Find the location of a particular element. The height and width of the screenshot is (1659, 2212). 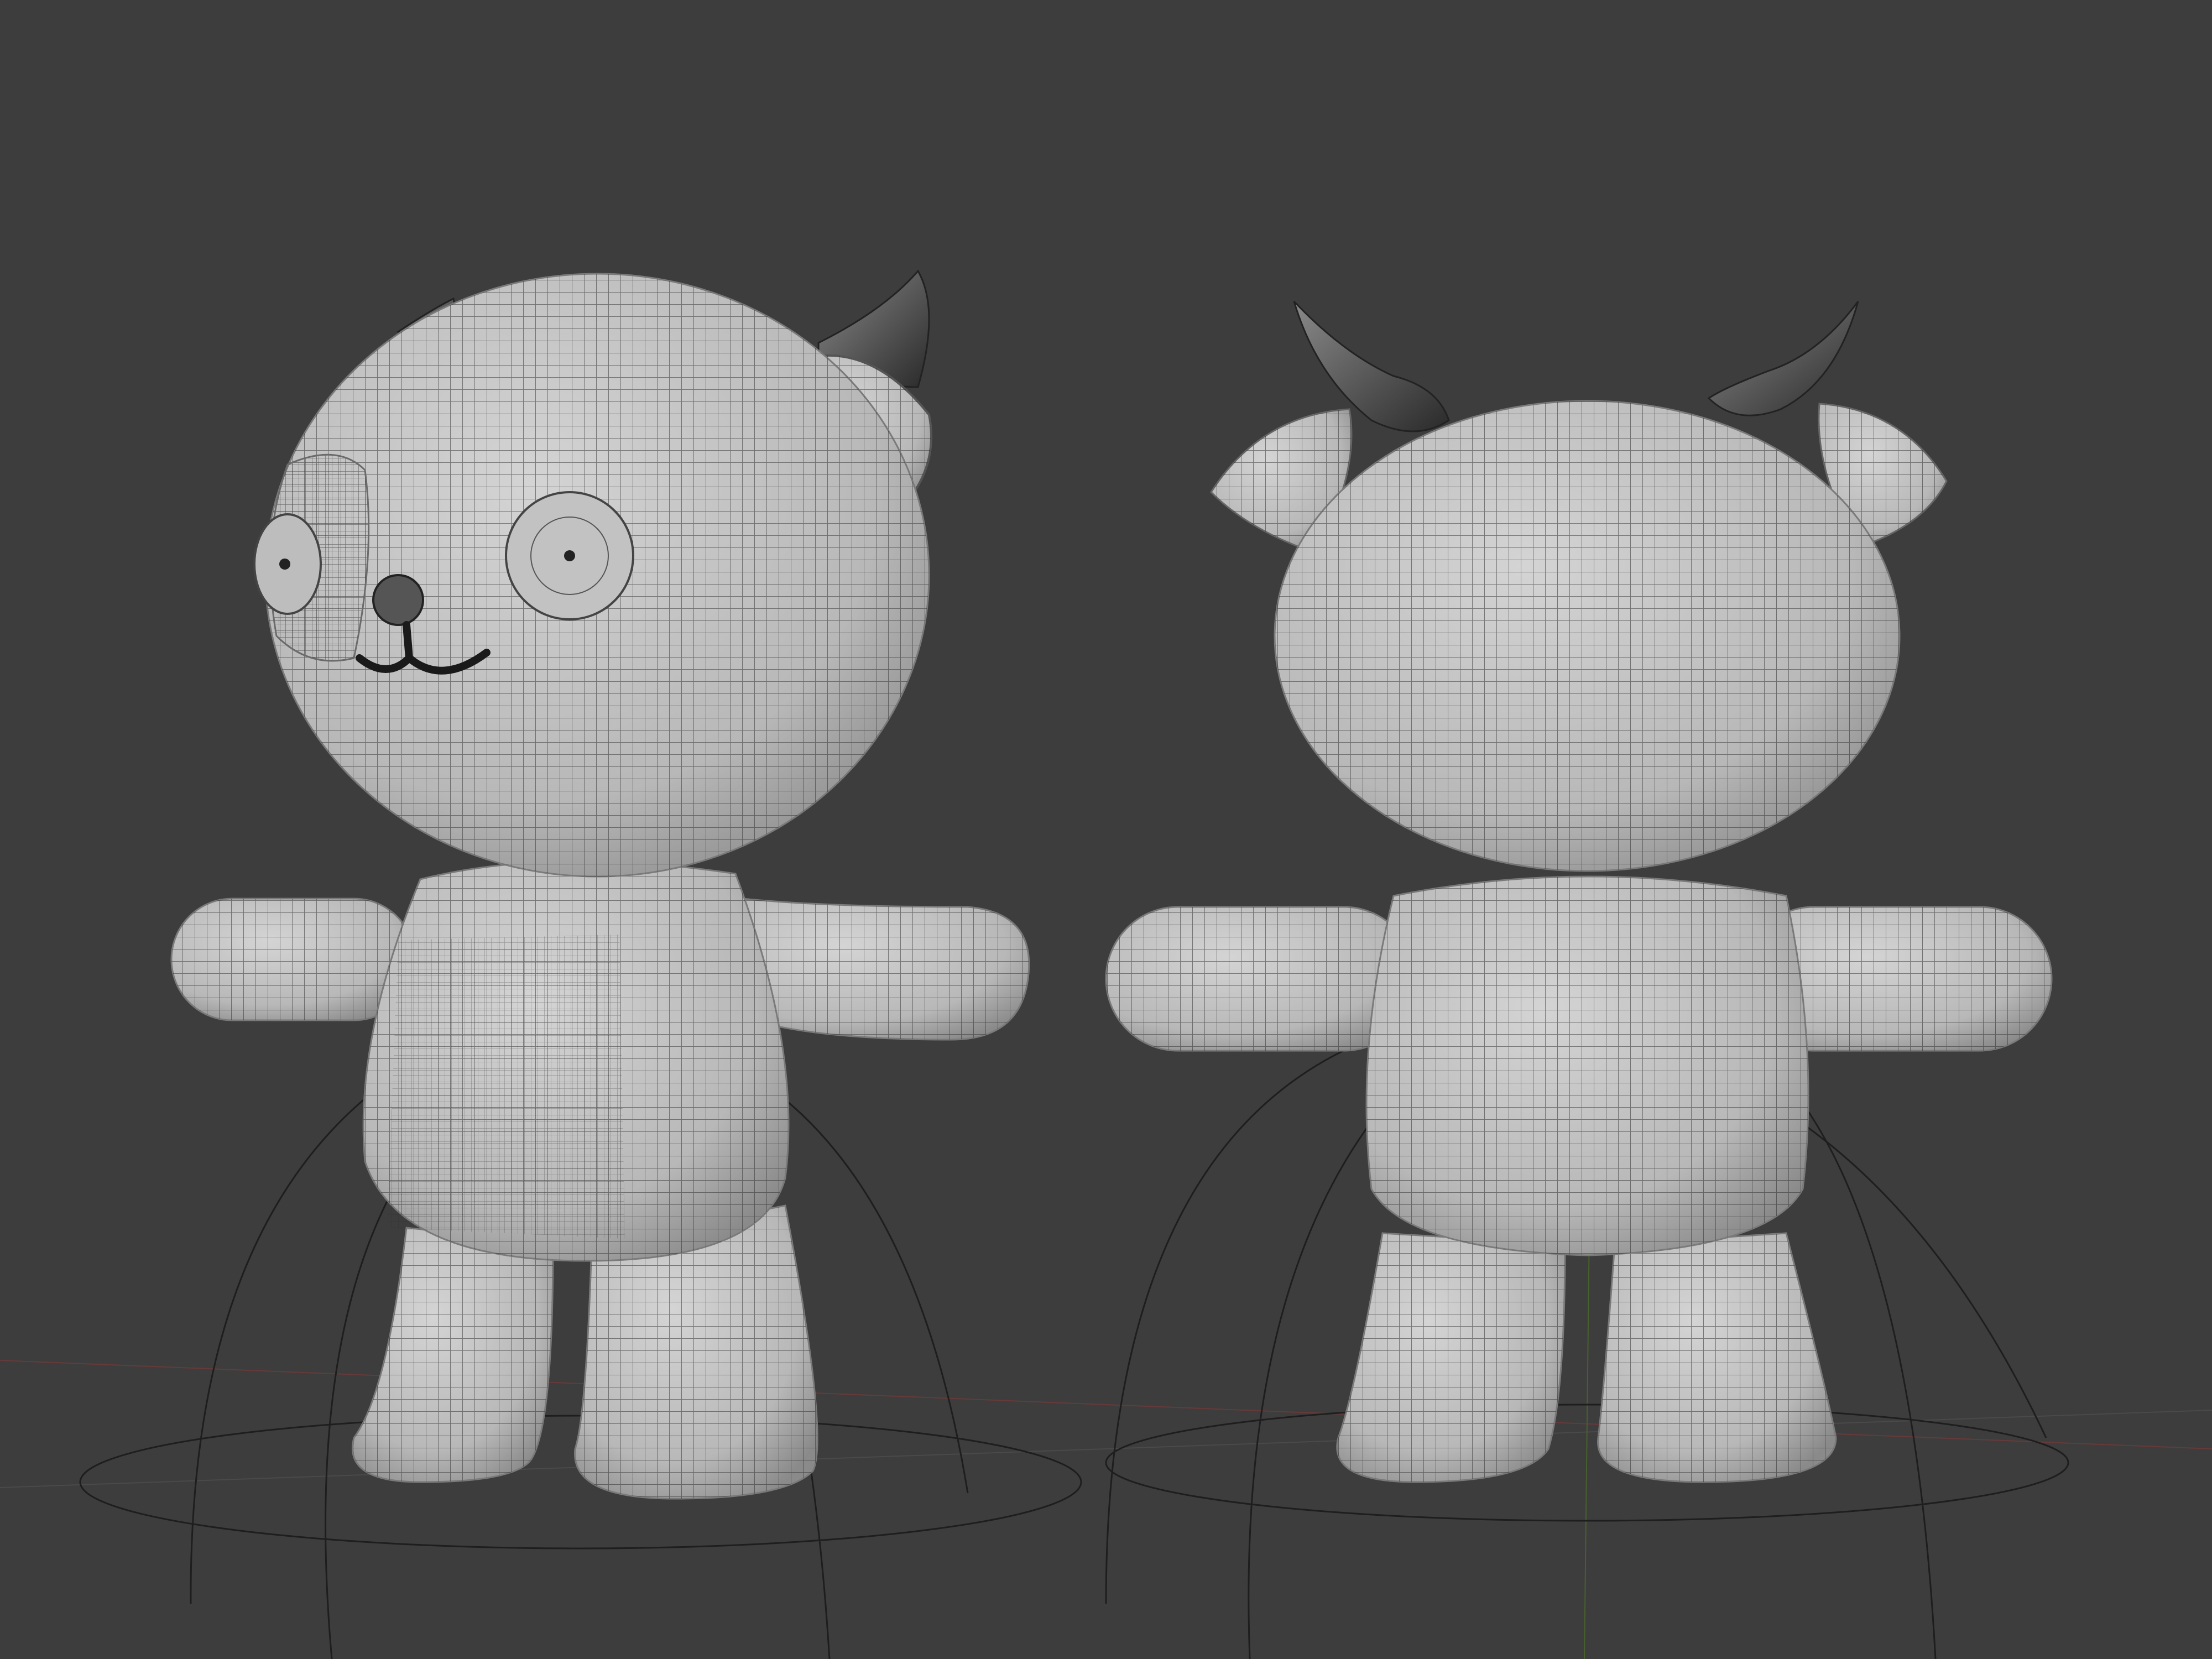

horn-left is located at coordinates (1372, 366).